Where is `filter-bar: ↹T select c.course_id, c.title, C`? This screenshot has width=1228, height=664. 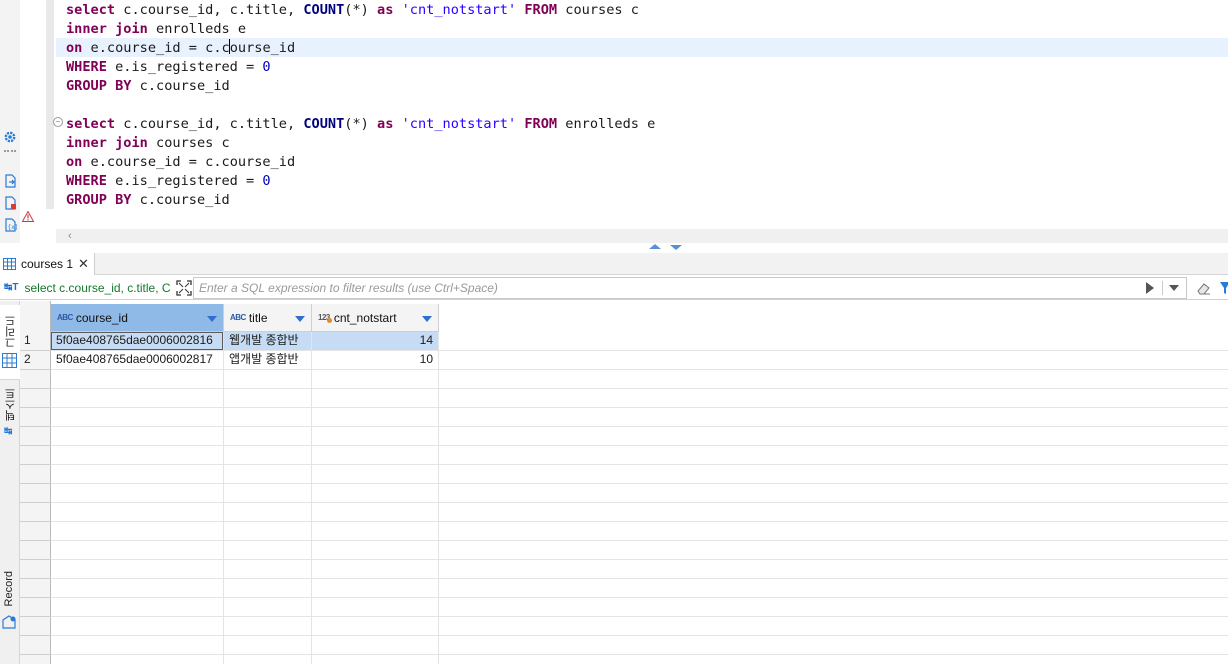
filter-bar: ↹T select c.course_id, c.title, C is located at coordinates (614, 288).